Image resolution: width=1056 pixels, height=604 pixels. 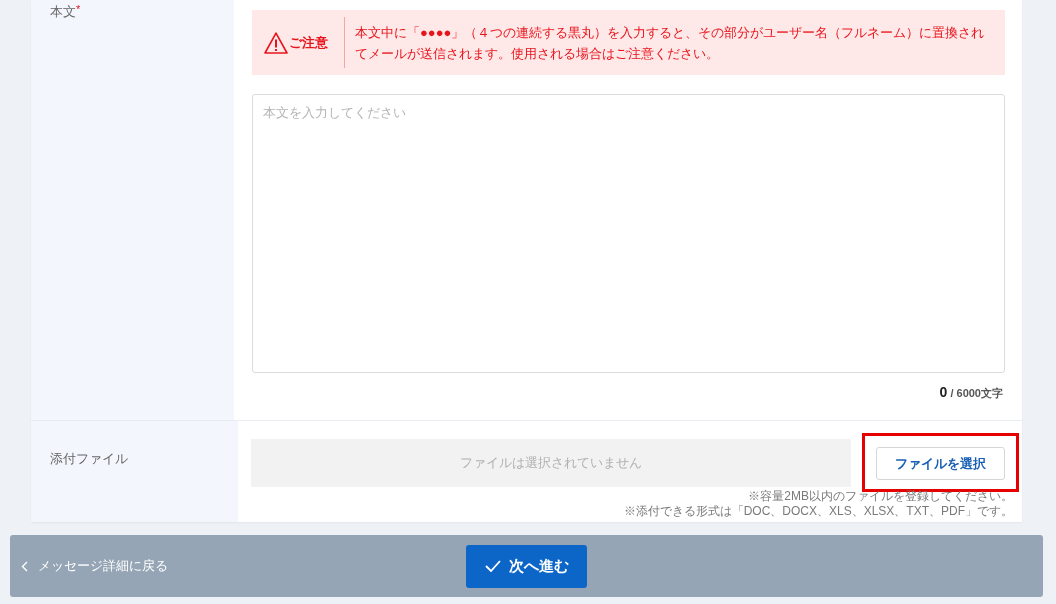 I want to click on file-name-field: ファイルは選択されていません, so click(x=551, y=463).